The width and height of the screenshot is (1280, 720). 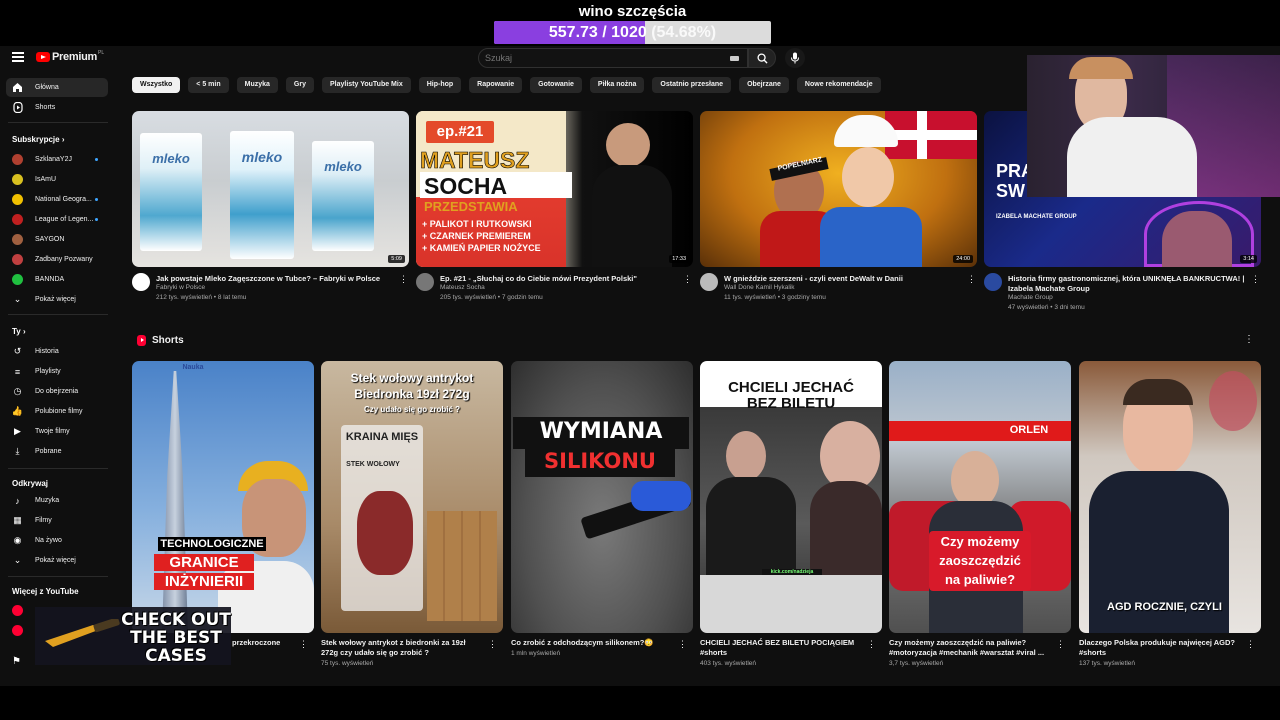 What do you see at coordinates (481, 248) in the screenshot?
I see `thumb-text: + KAMIEŃ PAPIER NOŻYCE` at bounding box center [481, 248].